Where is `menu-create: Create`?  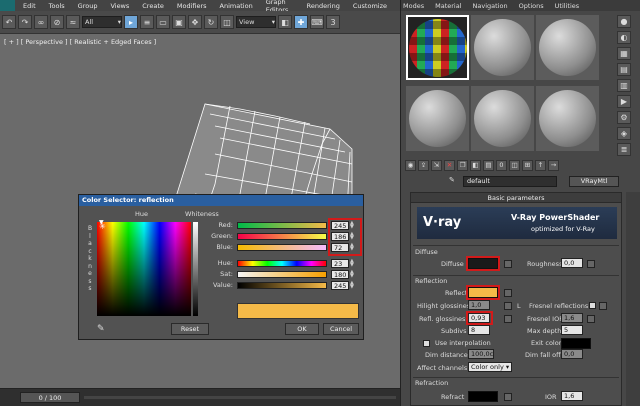 menu-create: Create is located at coordinates (153, 6).